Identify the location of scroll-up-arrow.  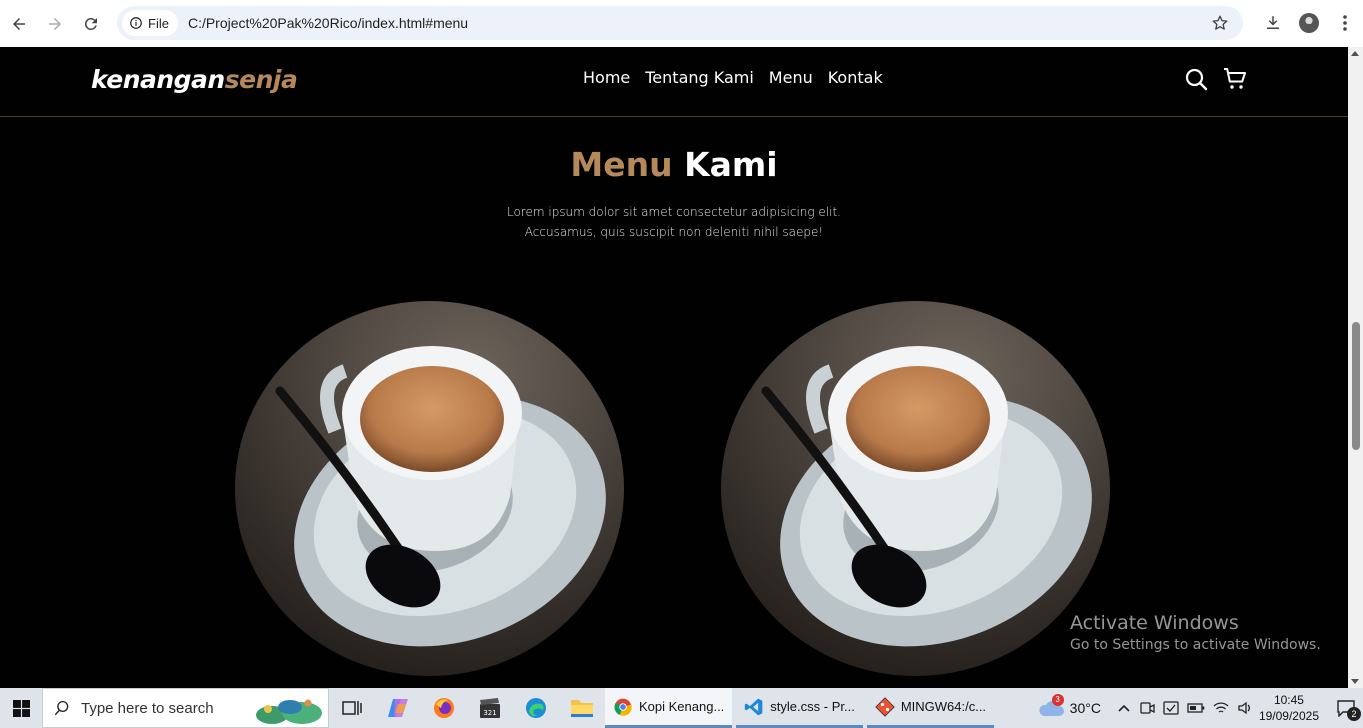
(1355, 53).